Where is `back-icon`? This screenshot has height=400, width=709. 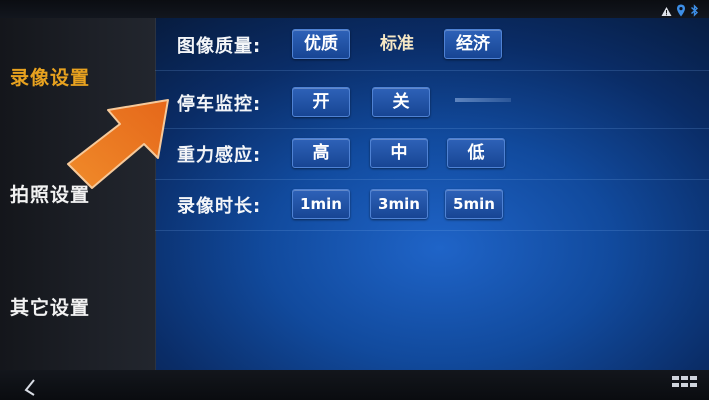
back-icon is located at coordinates (32, 389).